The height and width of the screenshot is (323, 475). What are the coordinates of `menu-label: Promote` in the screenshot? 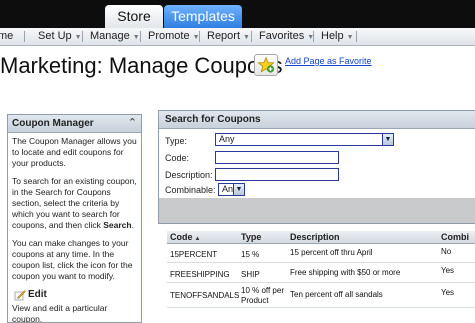 It's located at (169, 36).